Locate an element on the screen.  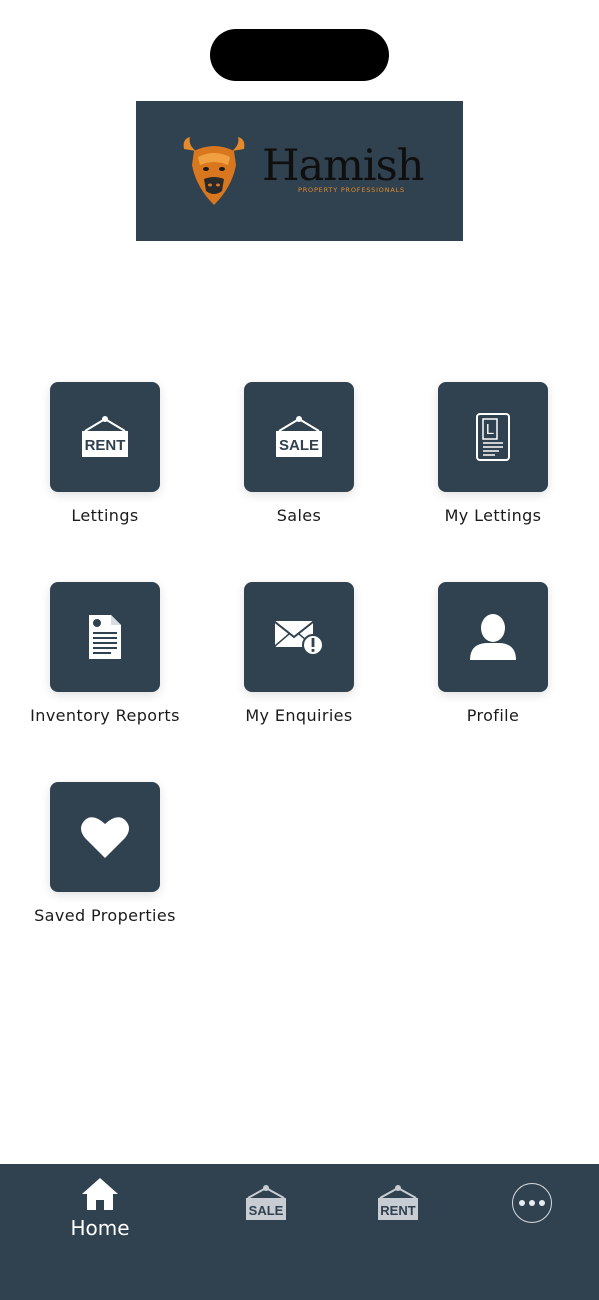
my-lettings-button: L is located at coordinates (493, 437).